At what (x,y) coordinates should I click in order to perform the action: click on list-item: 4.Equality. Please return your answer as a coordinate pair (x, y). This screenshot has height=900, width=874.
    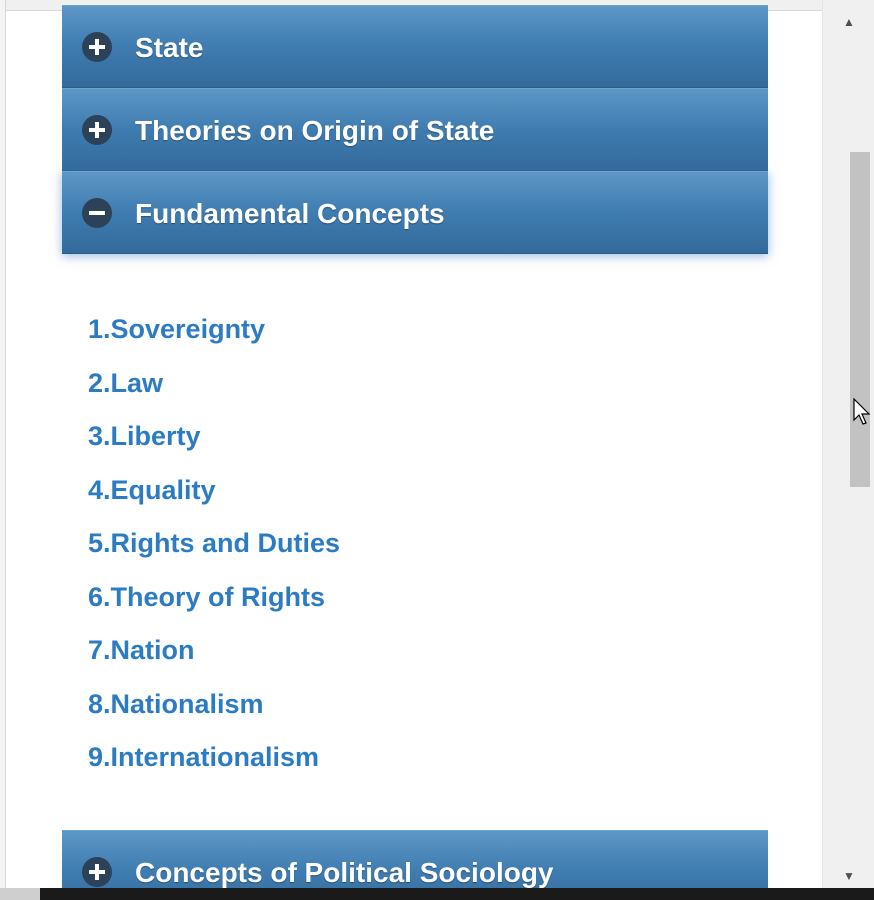
    Looking at the image, I should click on (214, 498).